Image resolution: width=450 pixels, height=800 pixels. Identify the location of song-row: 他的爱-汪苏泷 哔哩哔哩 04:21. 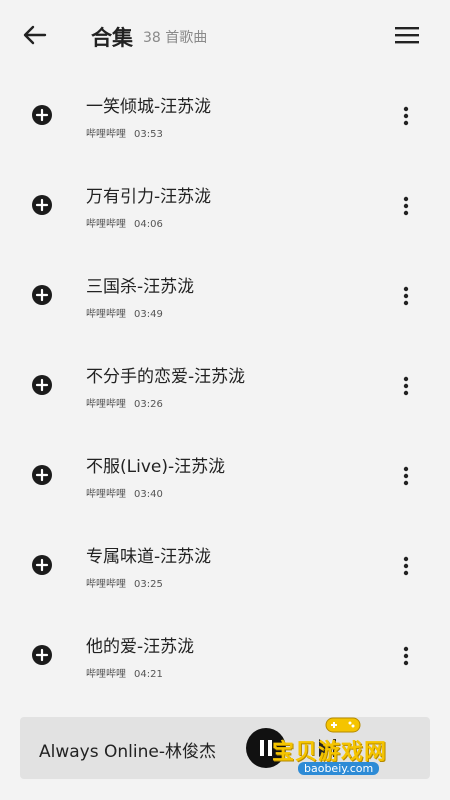
(225, 655).